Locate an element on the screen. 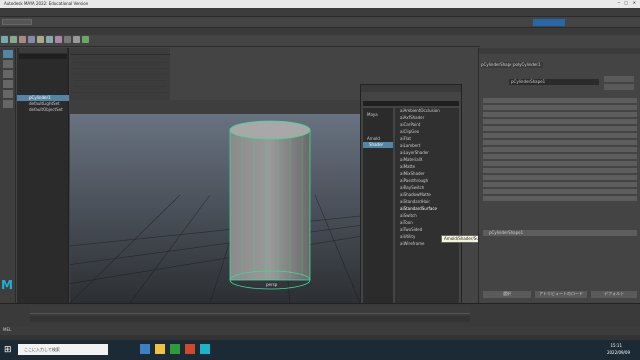 The image size is (640, 360). list-item: aiTwoSided is located at coordinates (427, 230).